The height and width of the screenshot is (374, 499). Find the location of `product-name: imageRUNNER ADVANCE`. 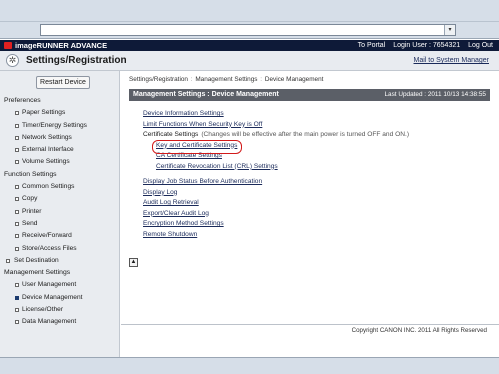

product-name: imageRUNNER ADVANCE is located at coordinates (61, 45).